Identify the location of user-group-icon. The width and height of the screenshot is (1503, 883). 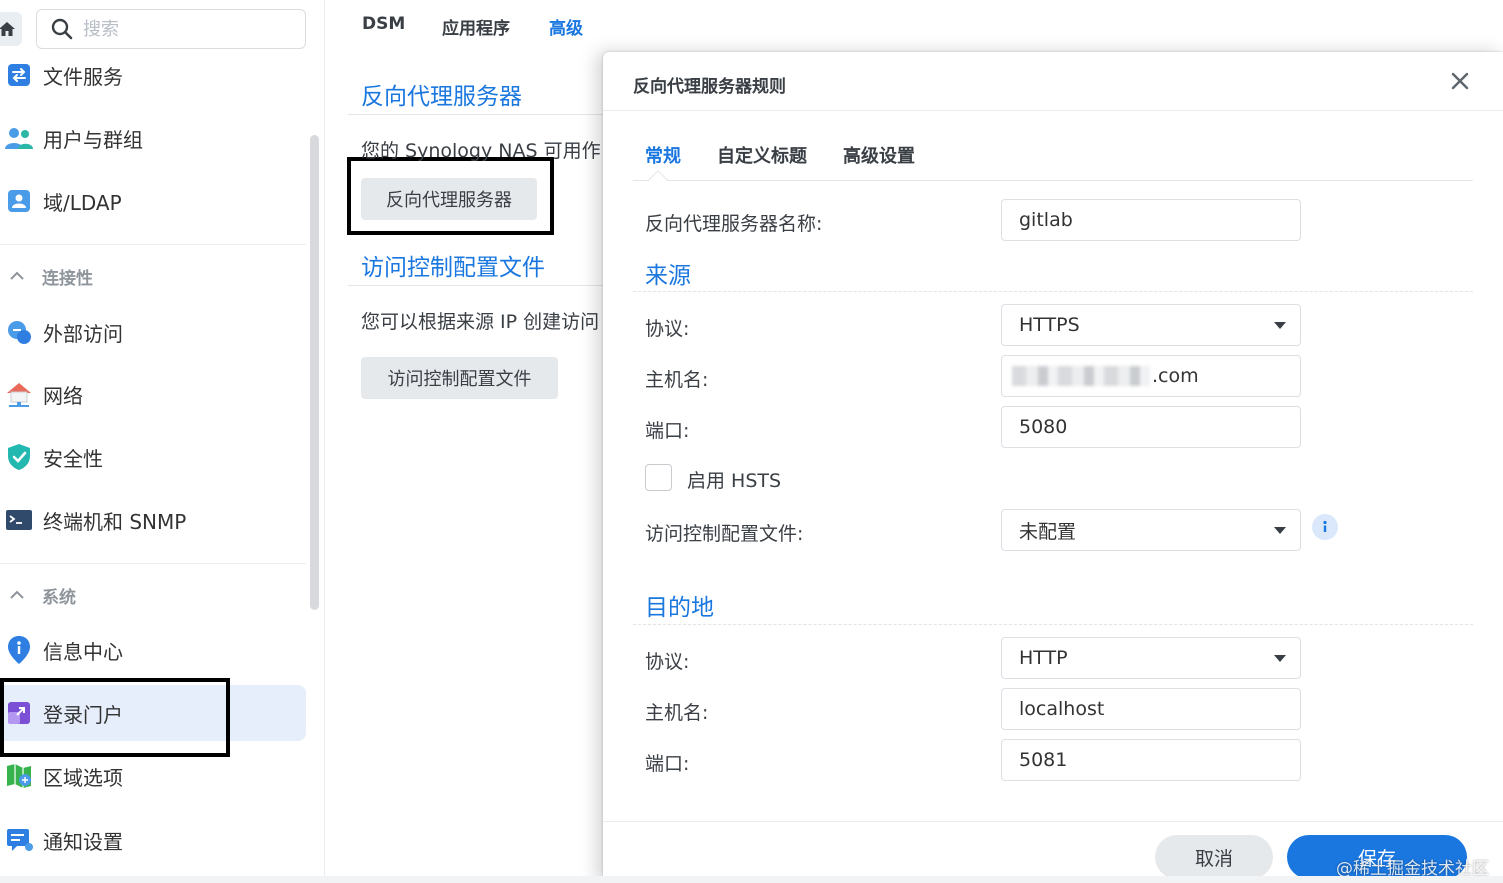
(19, 138).